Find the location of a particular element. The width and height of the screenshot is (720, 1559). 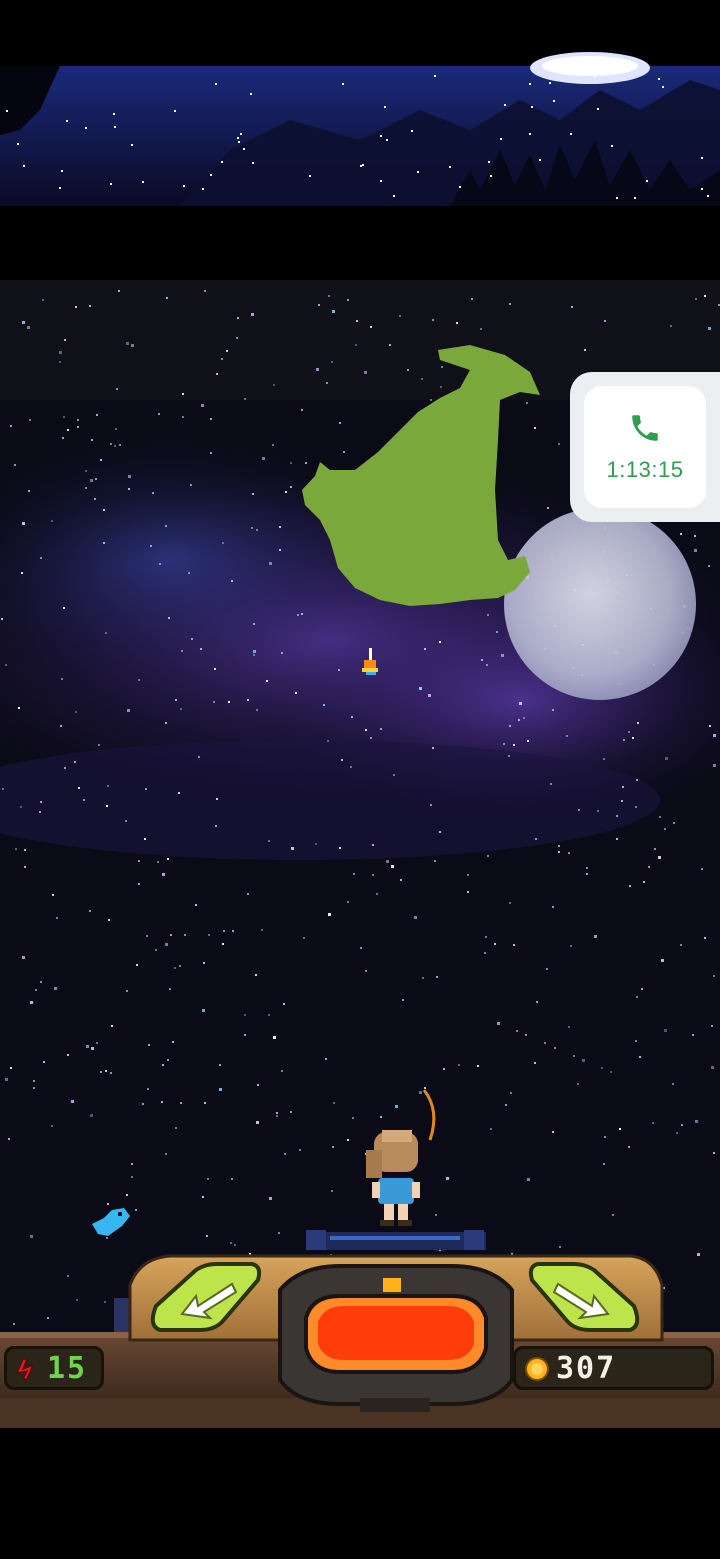

call-card: 1:13:15 is located at coordinates (645, 447).